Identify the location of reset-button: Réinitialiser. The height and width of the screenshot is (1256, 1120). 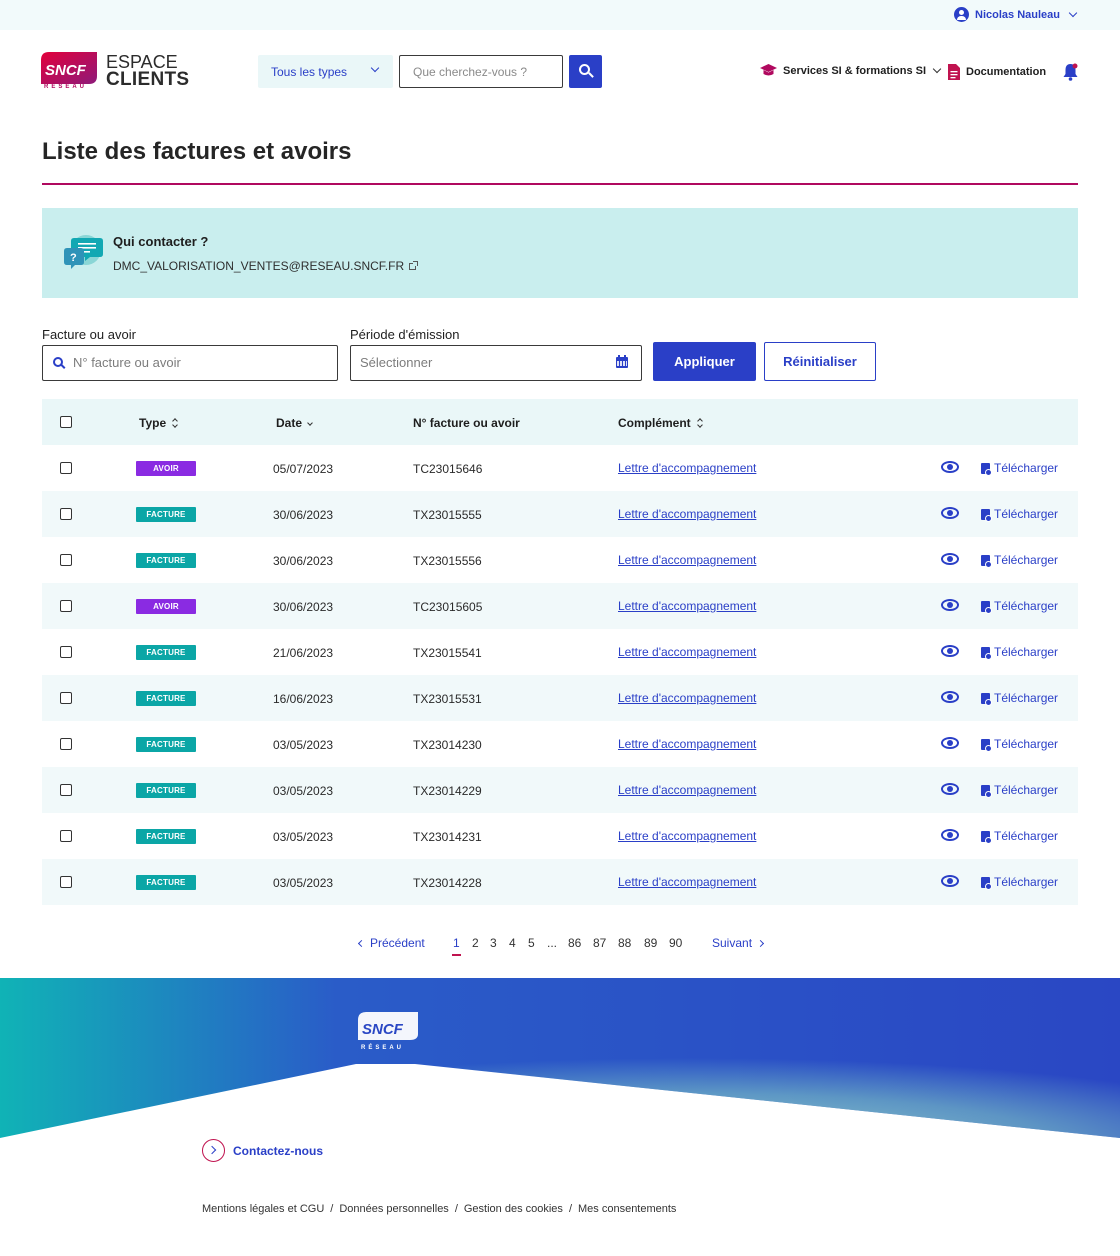
(820, 361).